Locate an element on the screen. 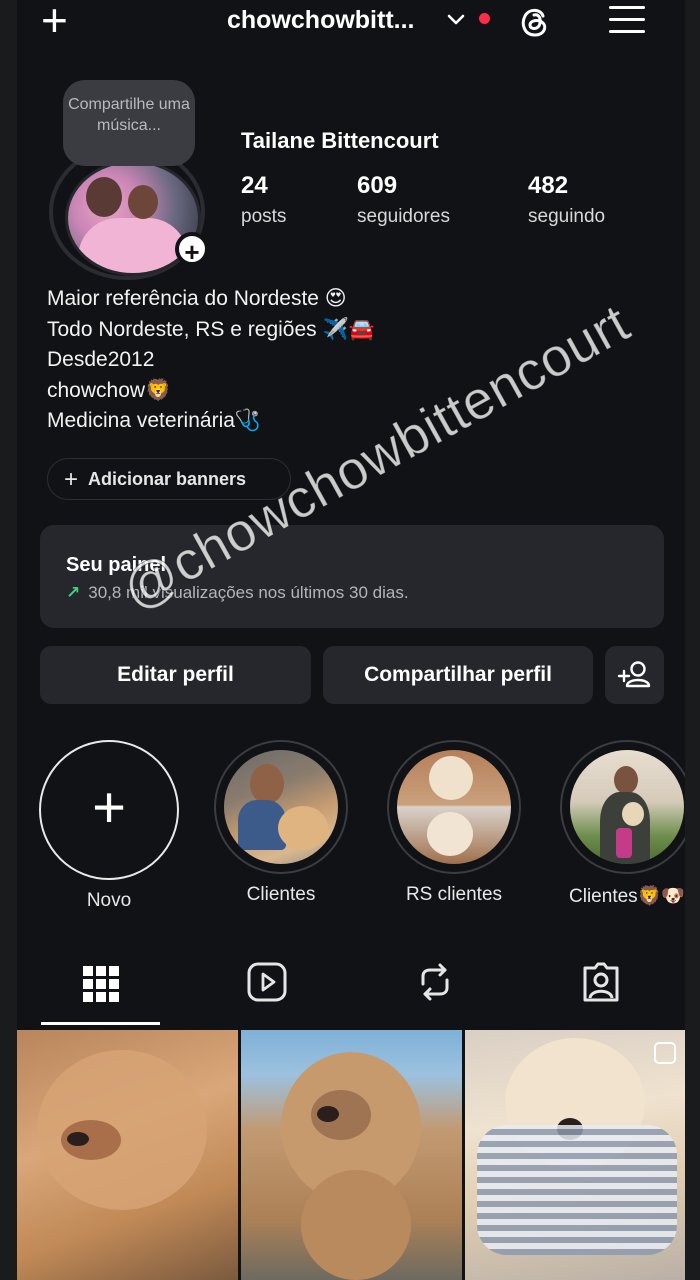  stat-following-label: seguindo is located at coordinates (567, 216).